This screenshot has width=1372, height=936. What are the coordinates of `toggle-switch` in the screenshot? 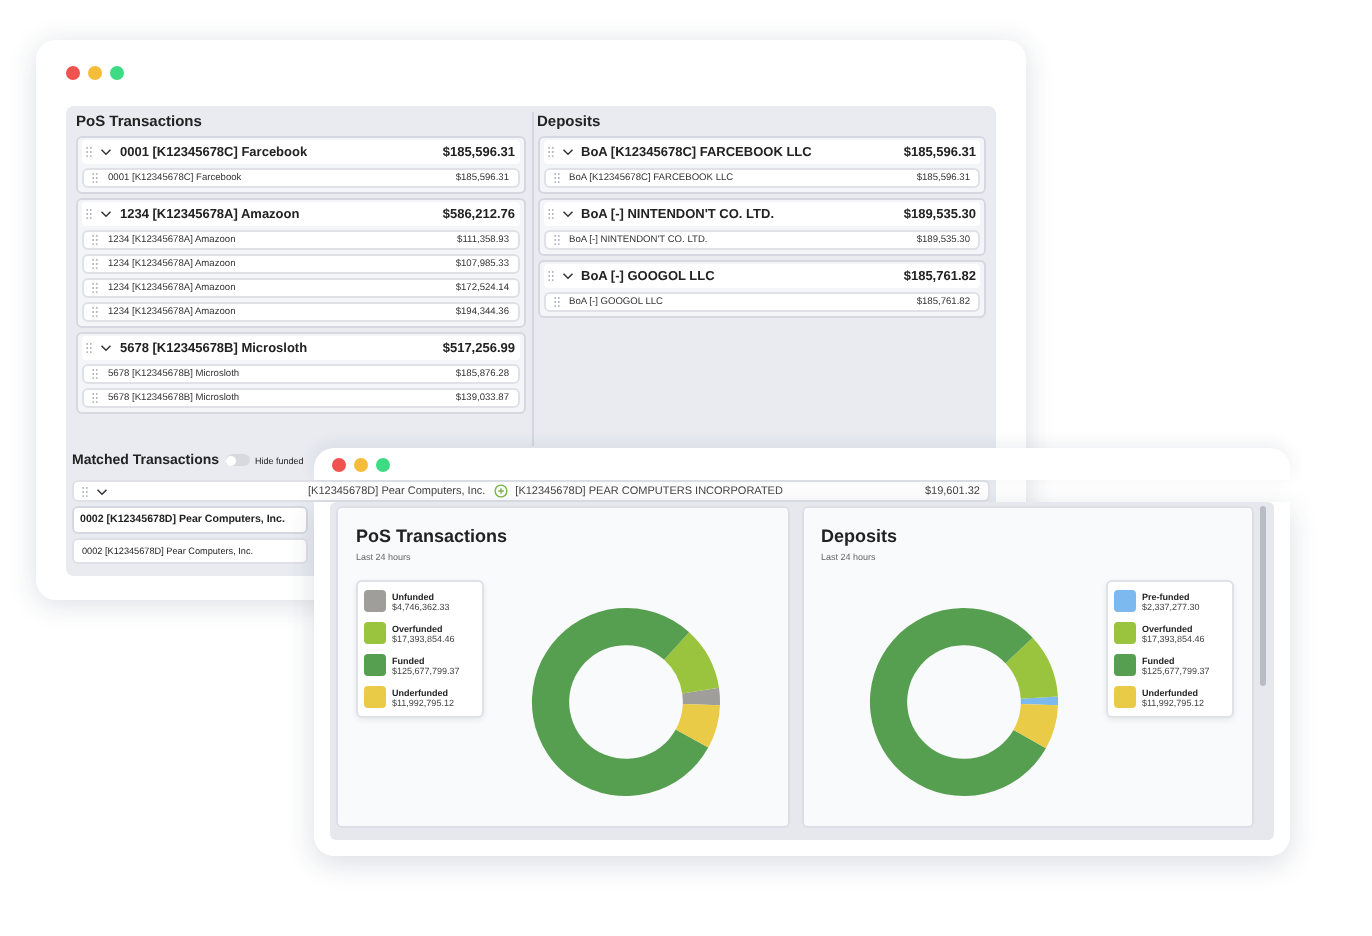 It's located at (237, 460).